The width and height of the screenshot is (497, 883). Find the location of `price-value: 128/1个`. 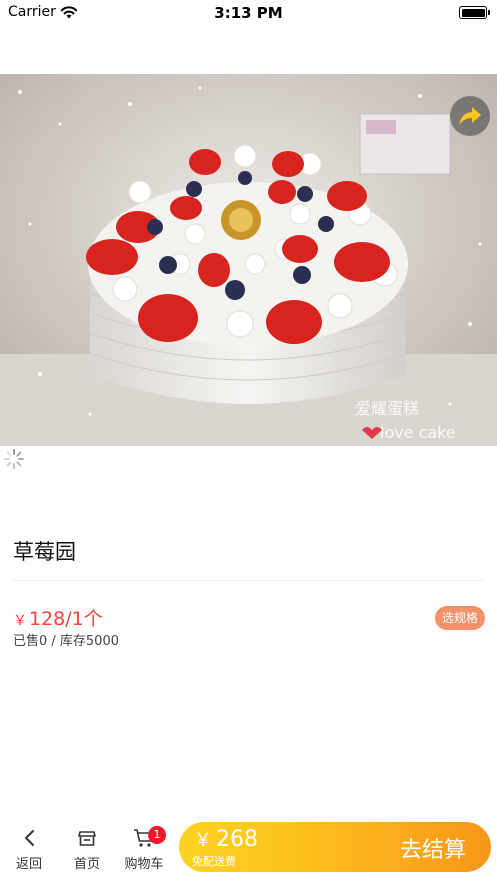

price-value: 128/1个 is located at coordinates (66, 619).